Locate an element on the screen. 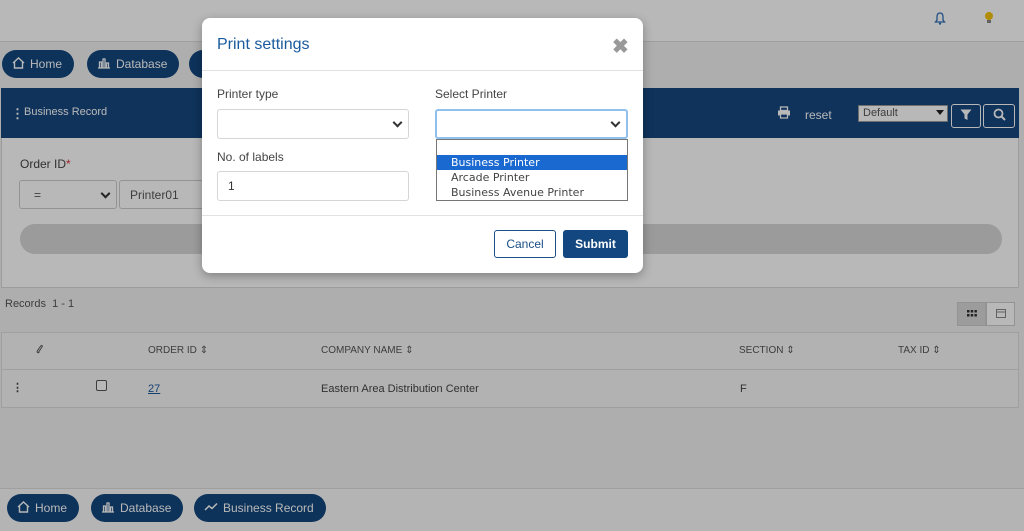  labels-count-input: 1 is located at coordinates (313, 186).